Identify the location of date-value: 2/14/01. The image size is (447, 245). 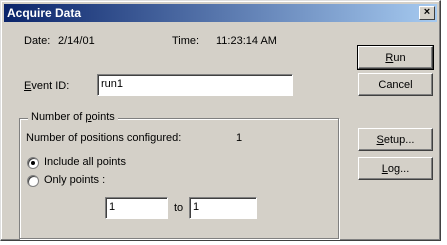
(76, 41).